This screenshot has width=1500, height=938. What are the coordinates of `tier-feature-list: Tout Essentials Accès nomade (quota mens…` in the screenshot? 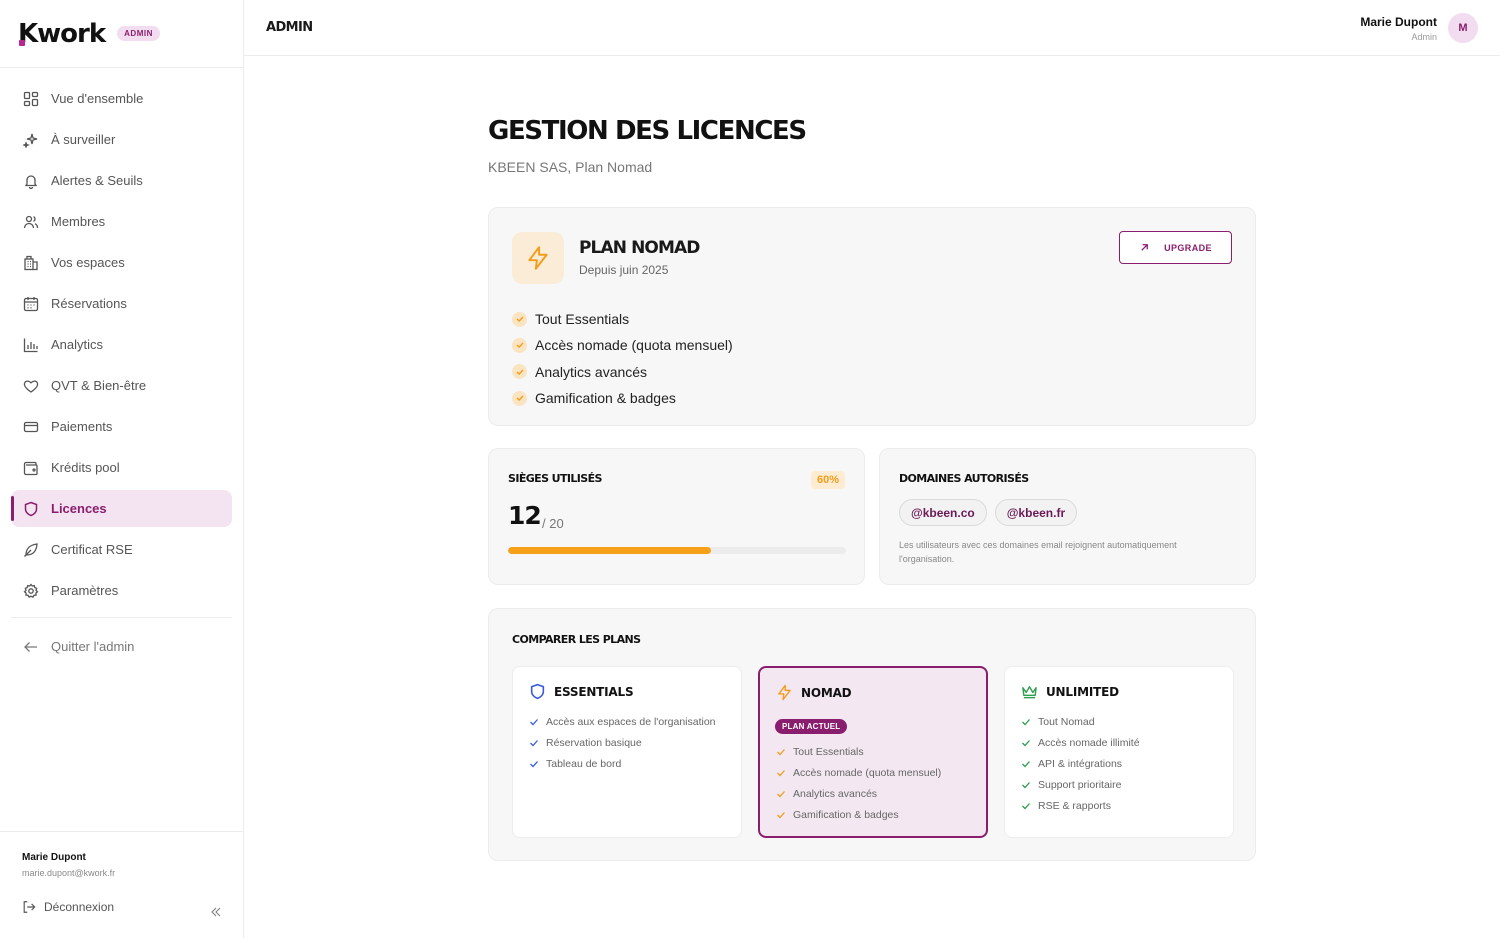 It's located at (858, 783).